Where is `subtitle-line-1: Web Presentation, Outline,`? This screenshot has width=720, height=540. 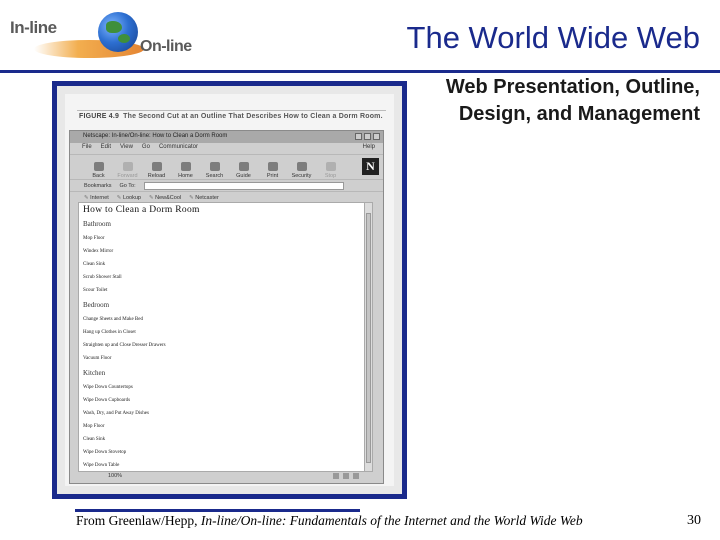 subtitle-line-1: Web Presentation, Outline, is located at coordinates (572, 87).